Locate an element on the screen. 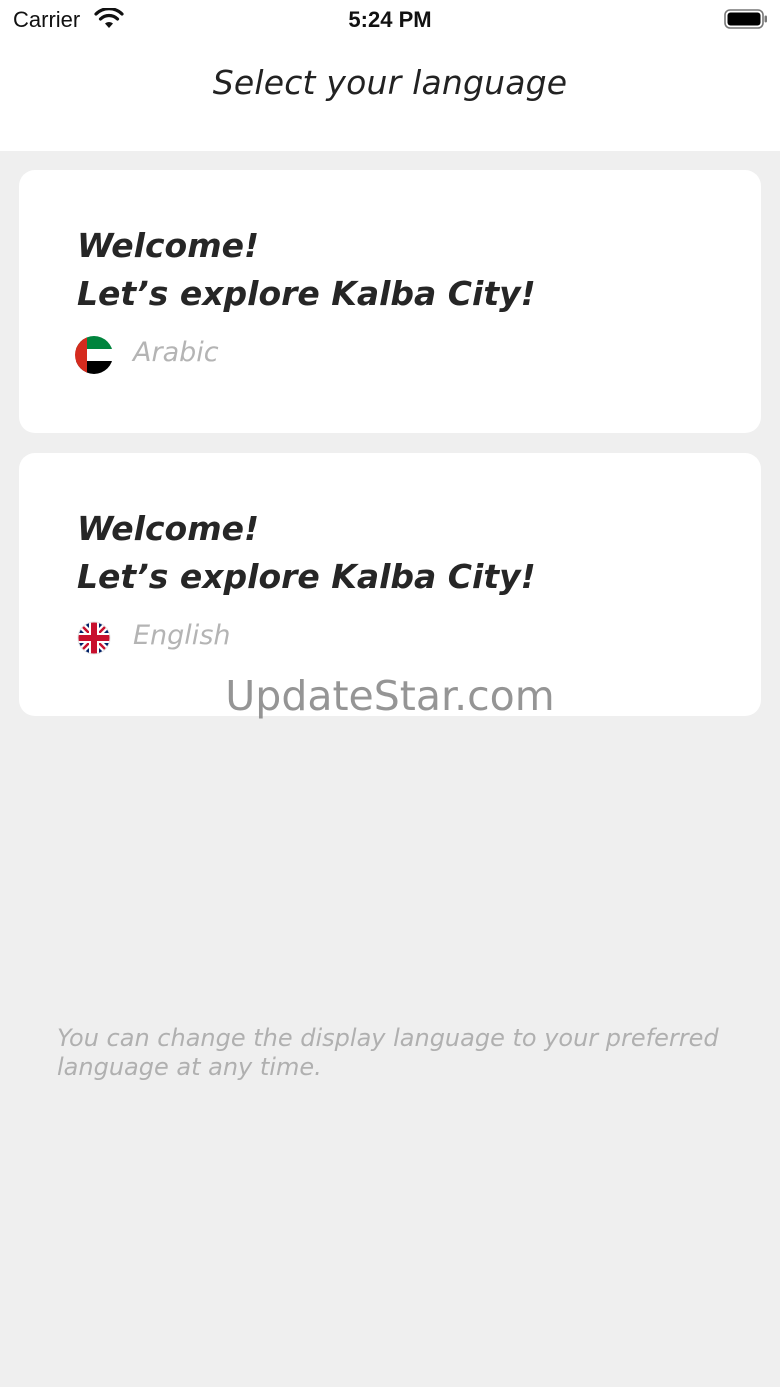 The image size is (780, 1387). status-bar: Carrier 5:24 PM is located at coordinates (390, 20).